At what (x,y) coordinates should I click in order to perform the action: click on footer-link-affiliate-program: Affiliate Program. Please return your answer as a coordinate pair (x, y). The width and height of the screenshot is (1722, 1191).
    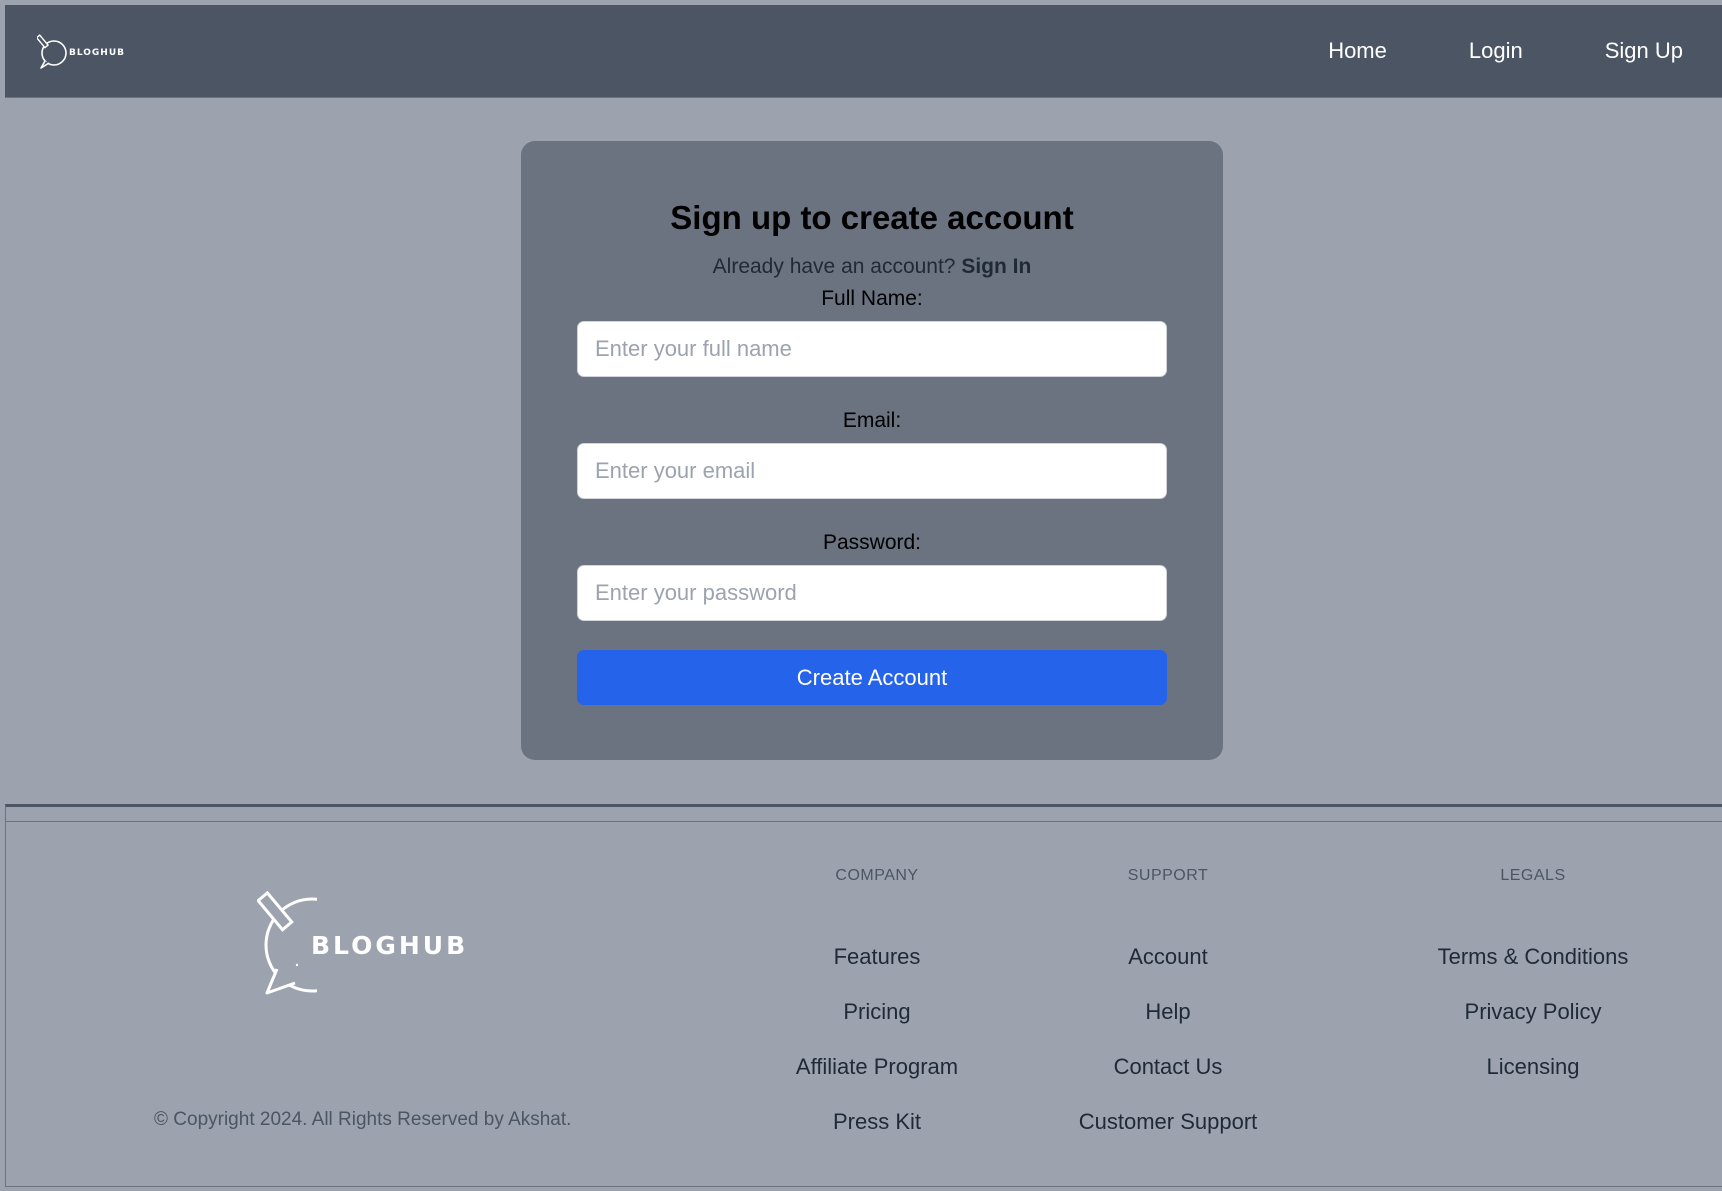
    Looking at the image, I should click on (877, 1081).